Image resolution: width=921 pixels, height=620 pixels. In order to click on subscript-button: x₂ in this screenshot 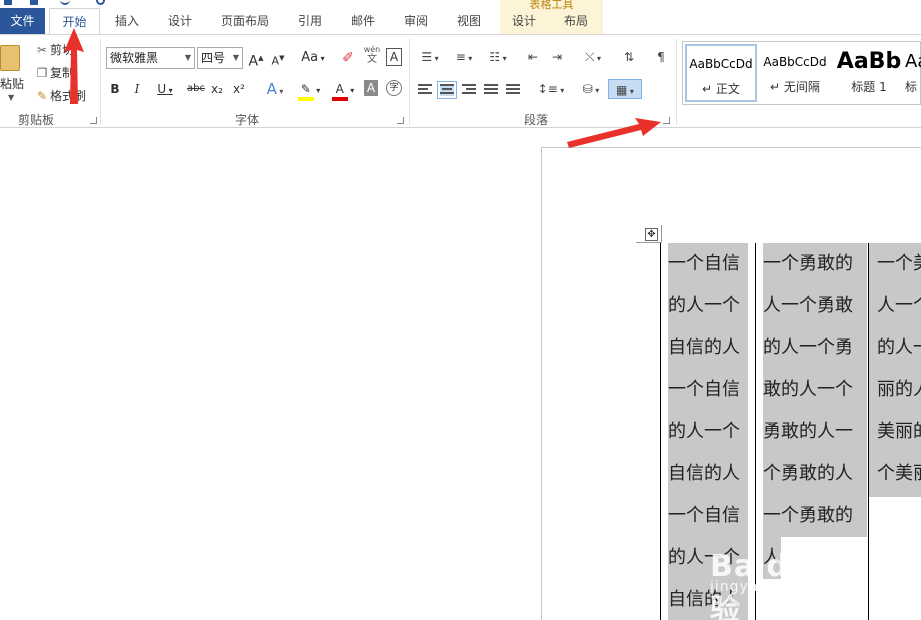, I will do `click(217, 89)`.